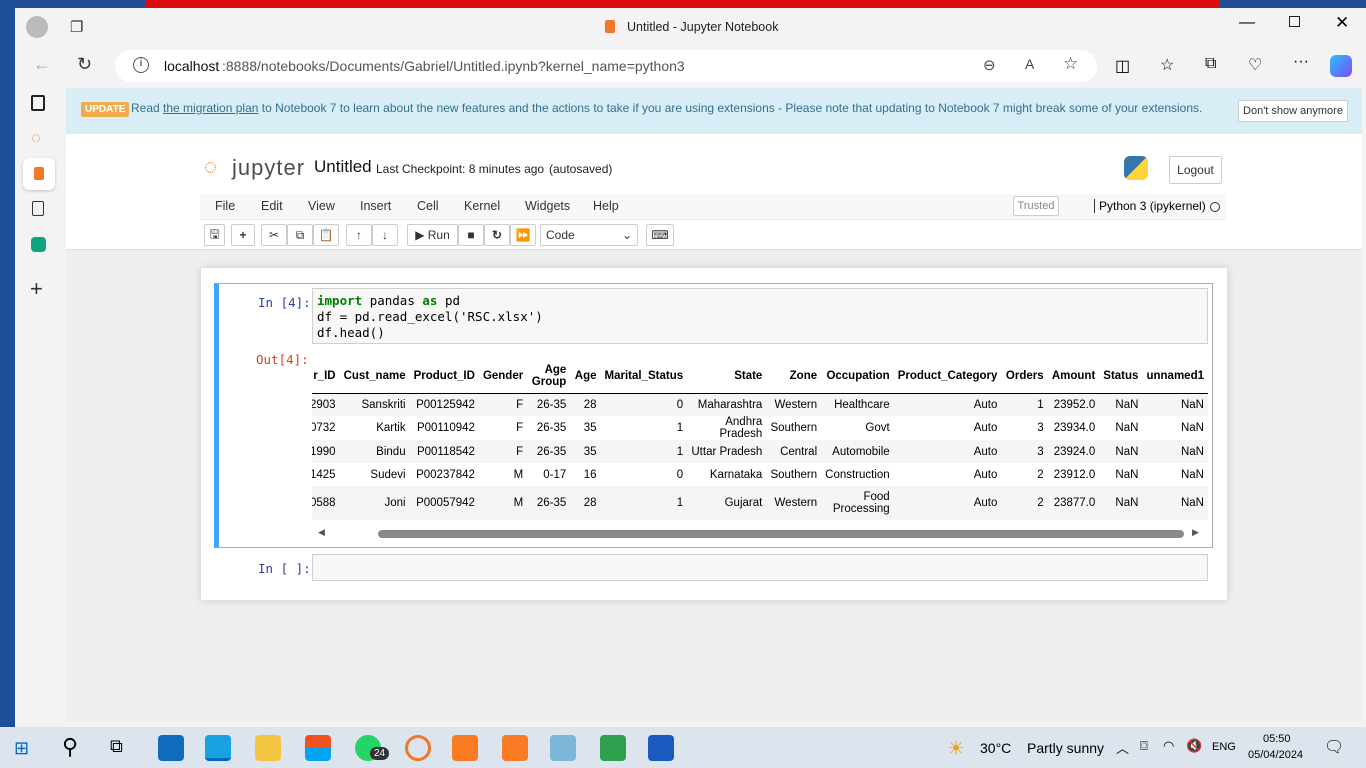 This screenshot has width=1366, height=768. I want to click on notebook-title: Untitled, so click(343, 167).